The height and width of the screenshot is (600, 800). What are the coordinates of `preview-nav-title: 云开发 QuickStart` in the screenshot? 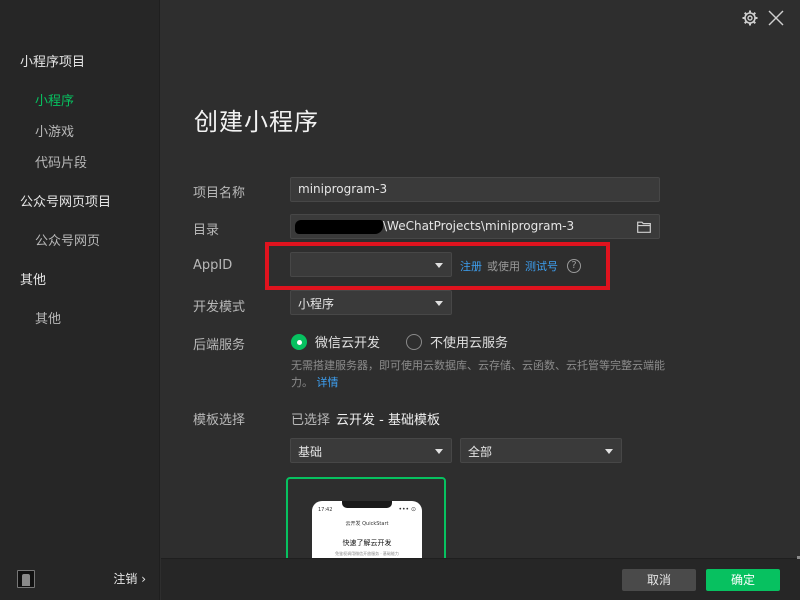 It's located at (367, 524).